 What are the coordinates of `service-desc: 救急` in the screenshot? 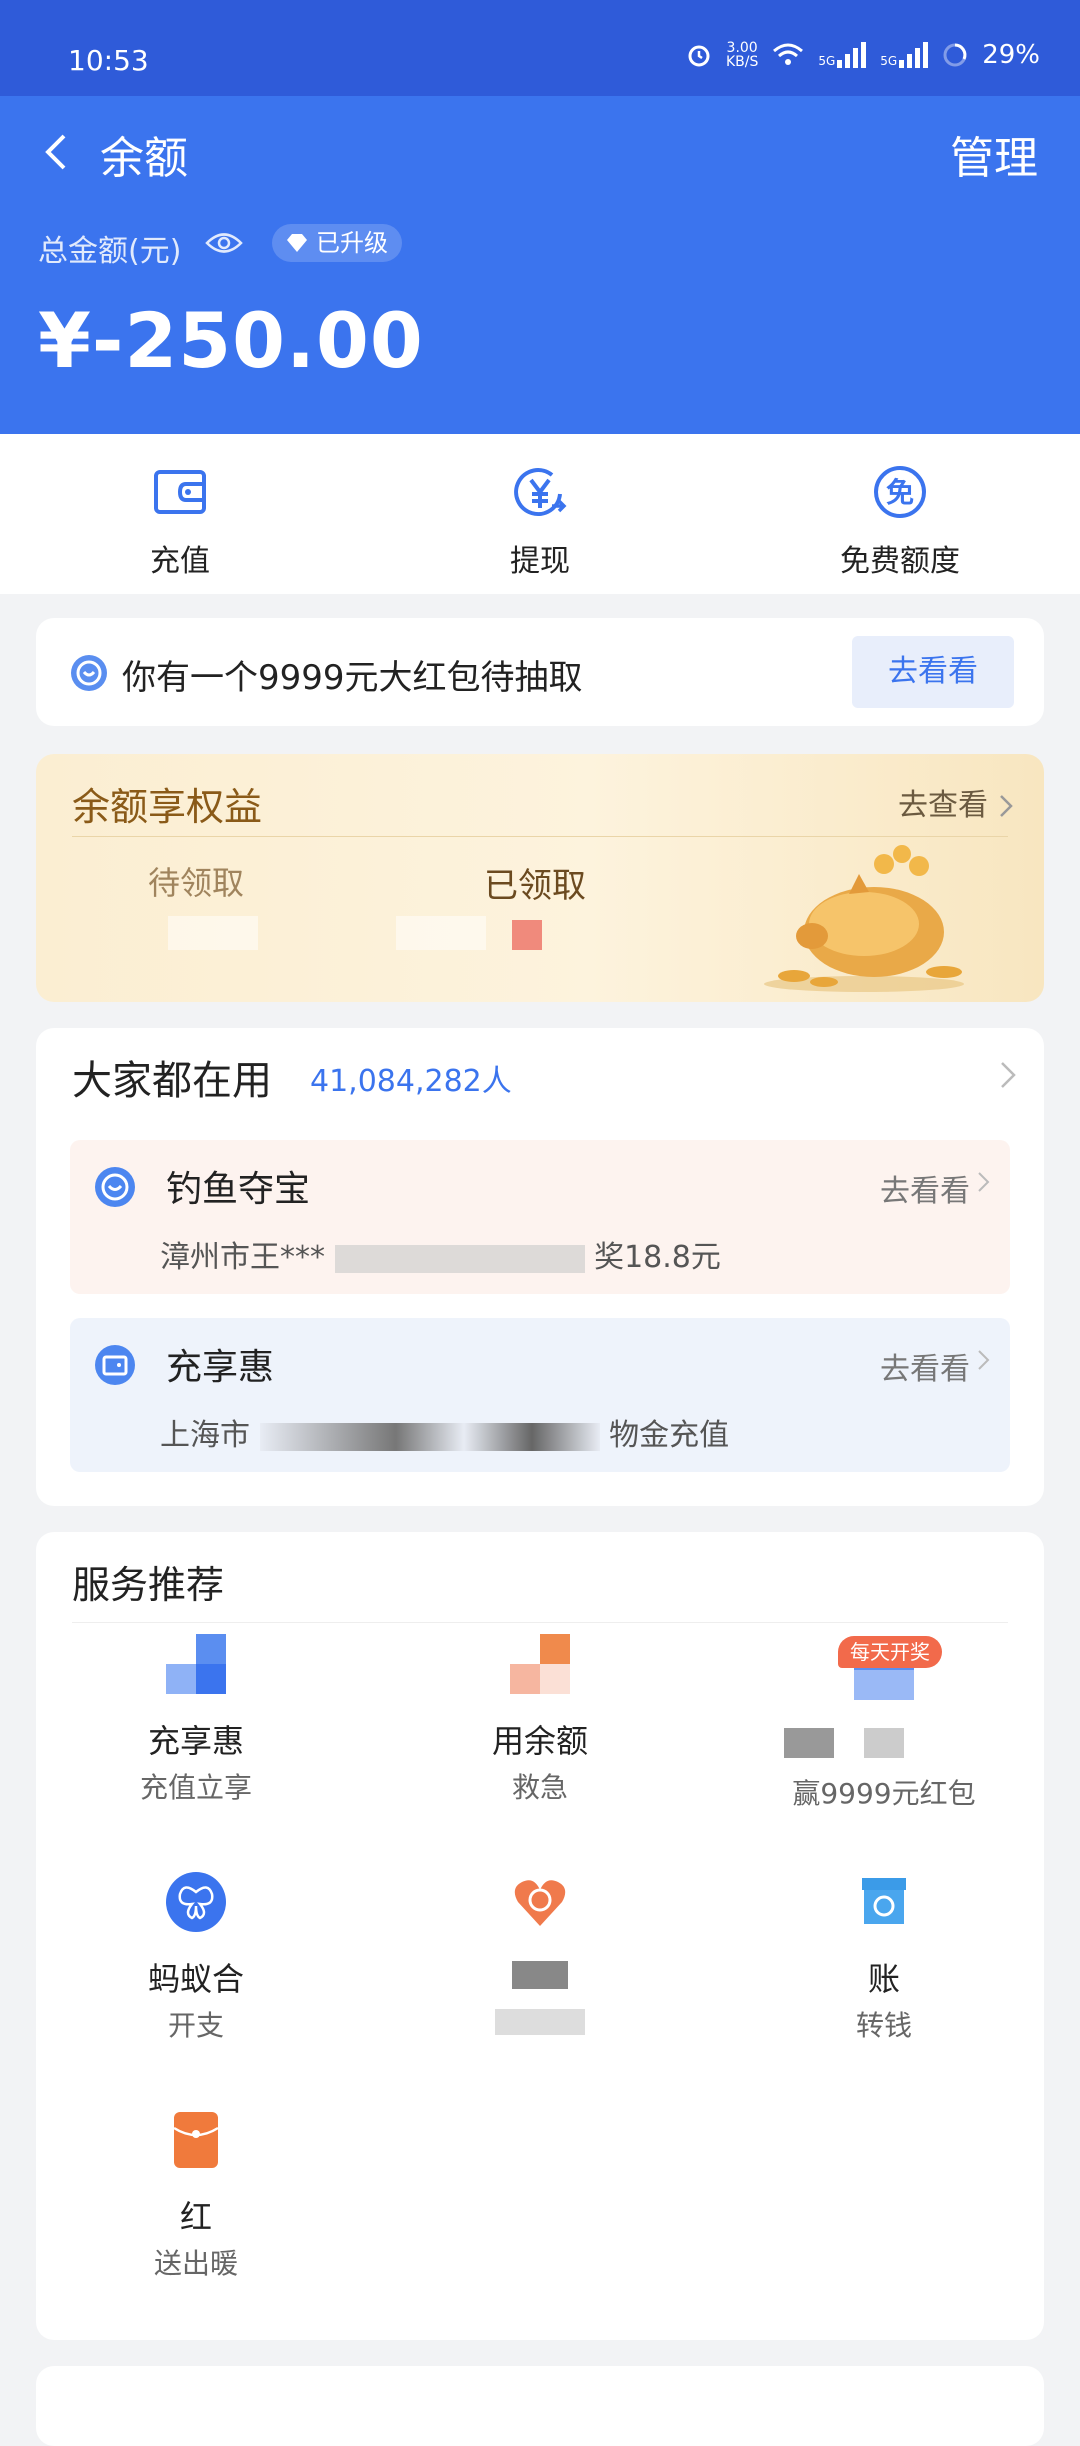 It's located at (539, 1787).